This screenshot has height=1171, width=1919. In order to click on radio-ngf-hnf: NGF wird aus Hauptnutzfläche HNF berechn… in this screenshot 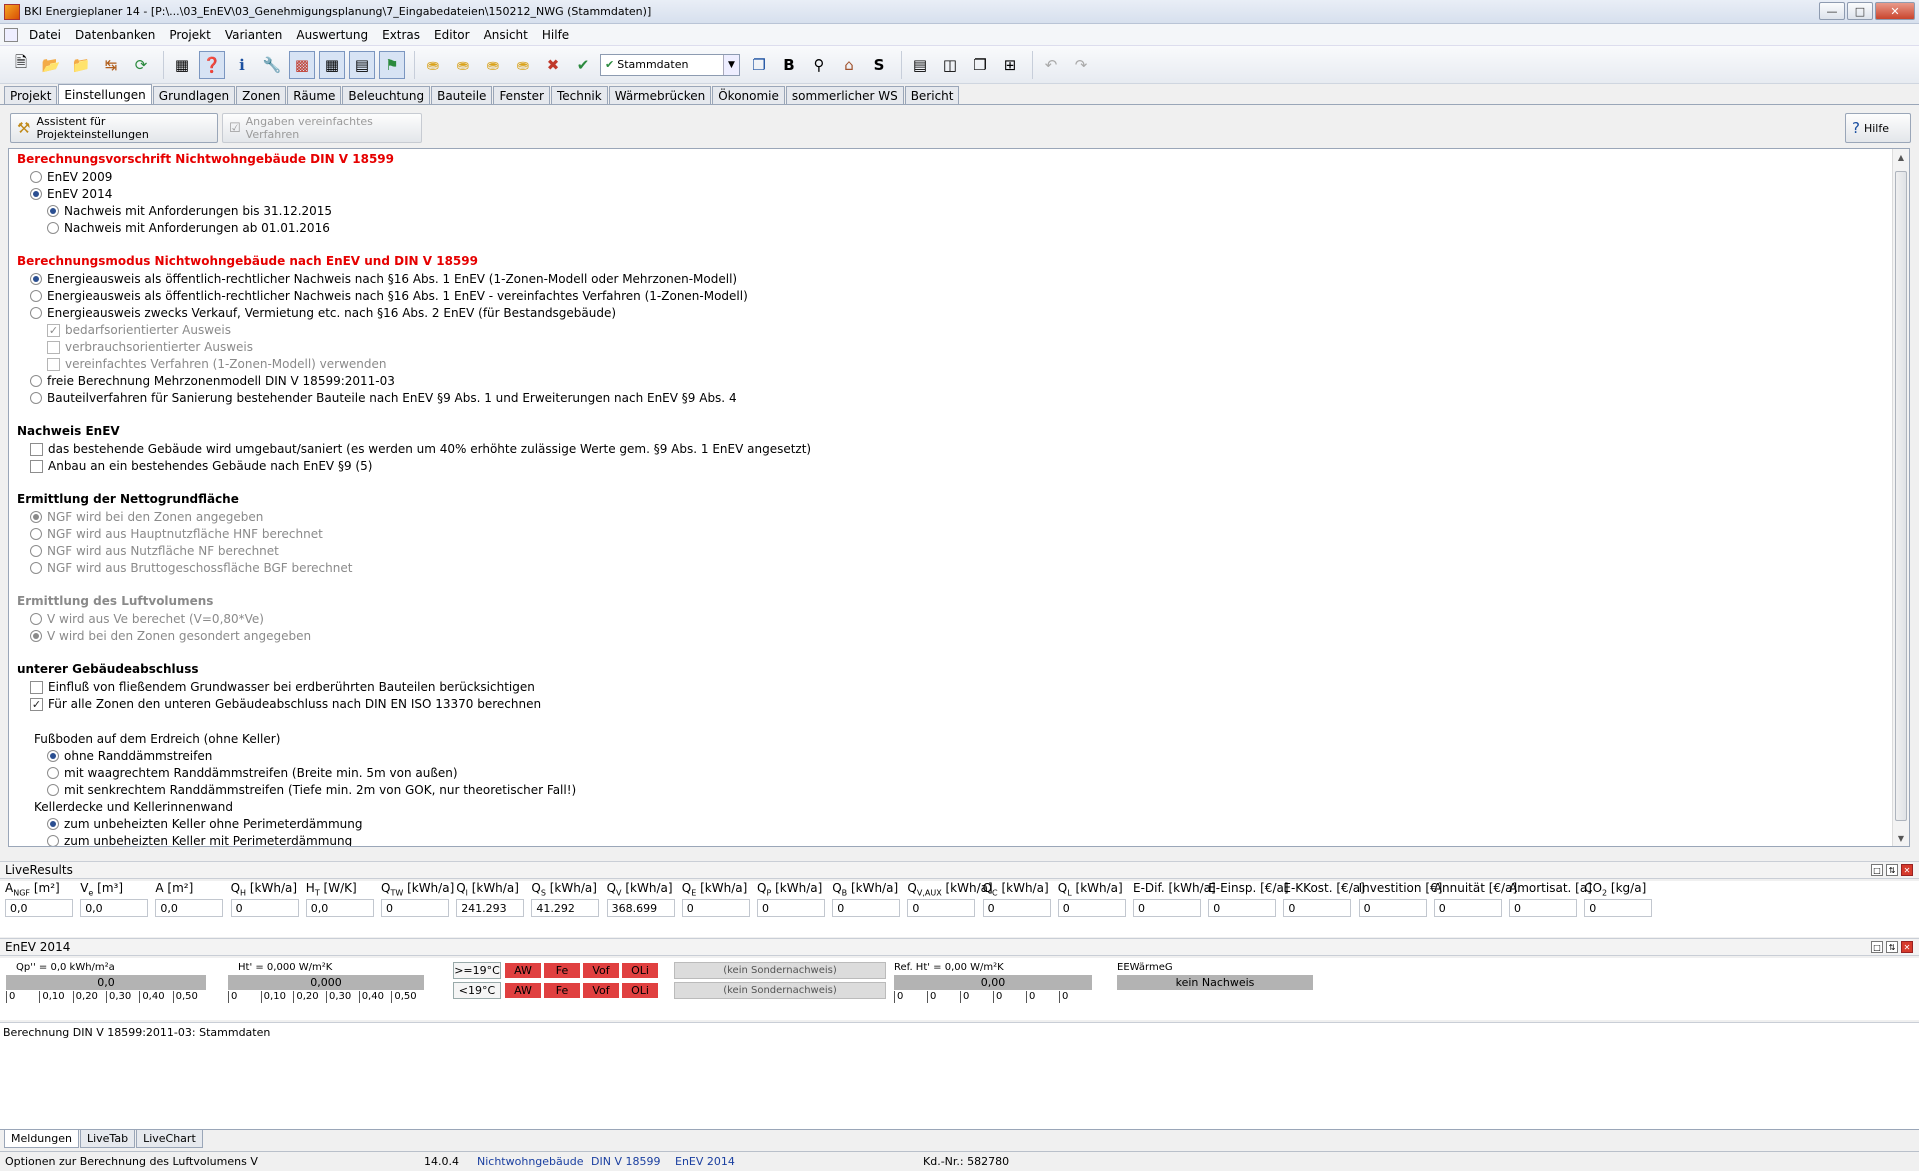, I will do `click(176, 534)`.